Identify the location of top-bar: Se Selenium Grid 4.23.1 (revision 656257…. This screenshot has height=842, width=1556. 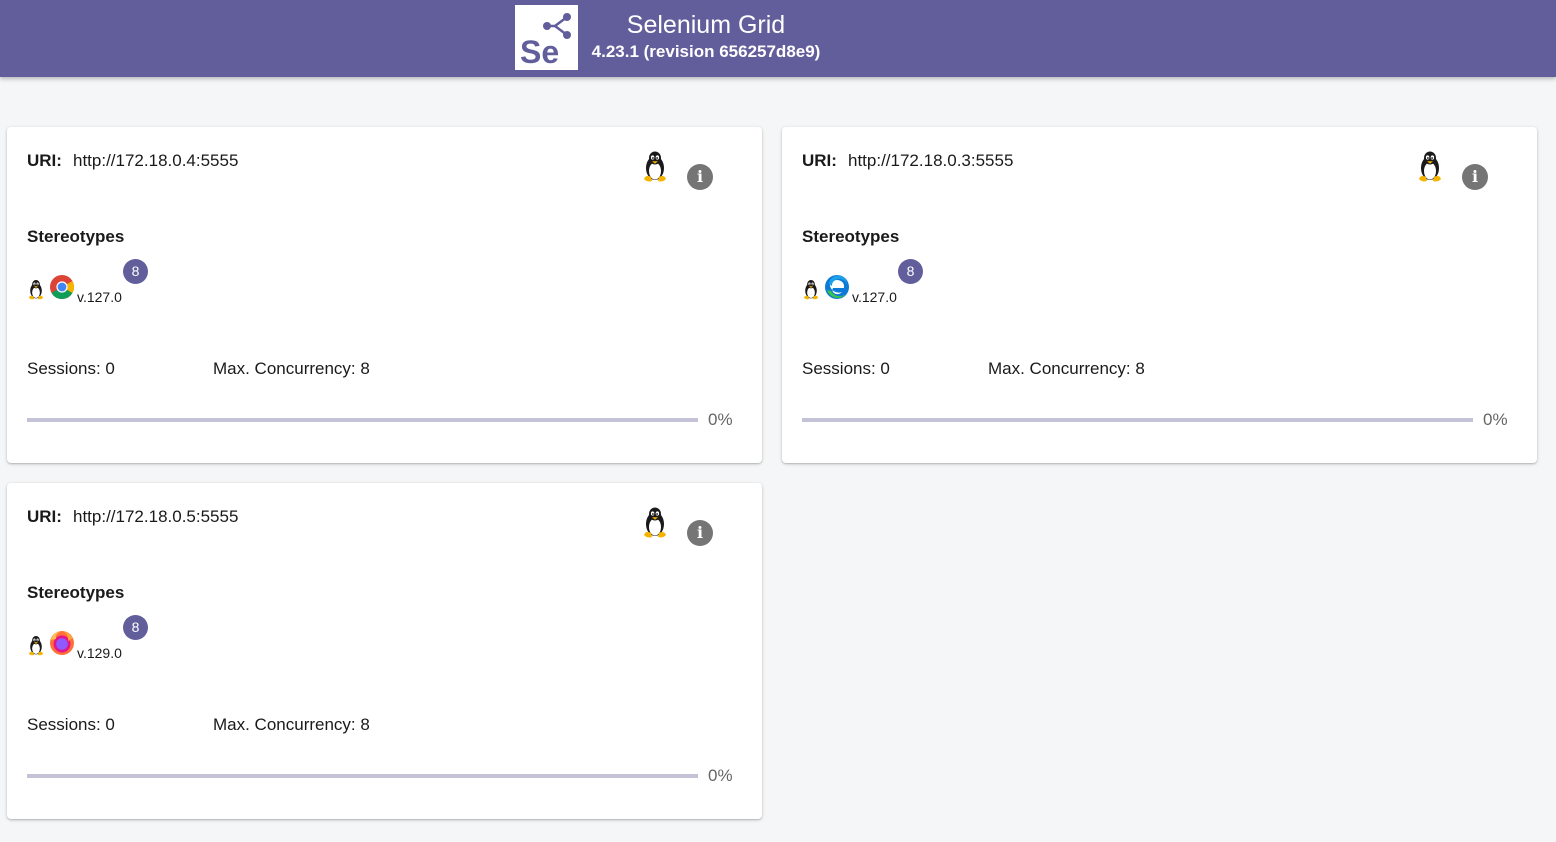
(778, 38).